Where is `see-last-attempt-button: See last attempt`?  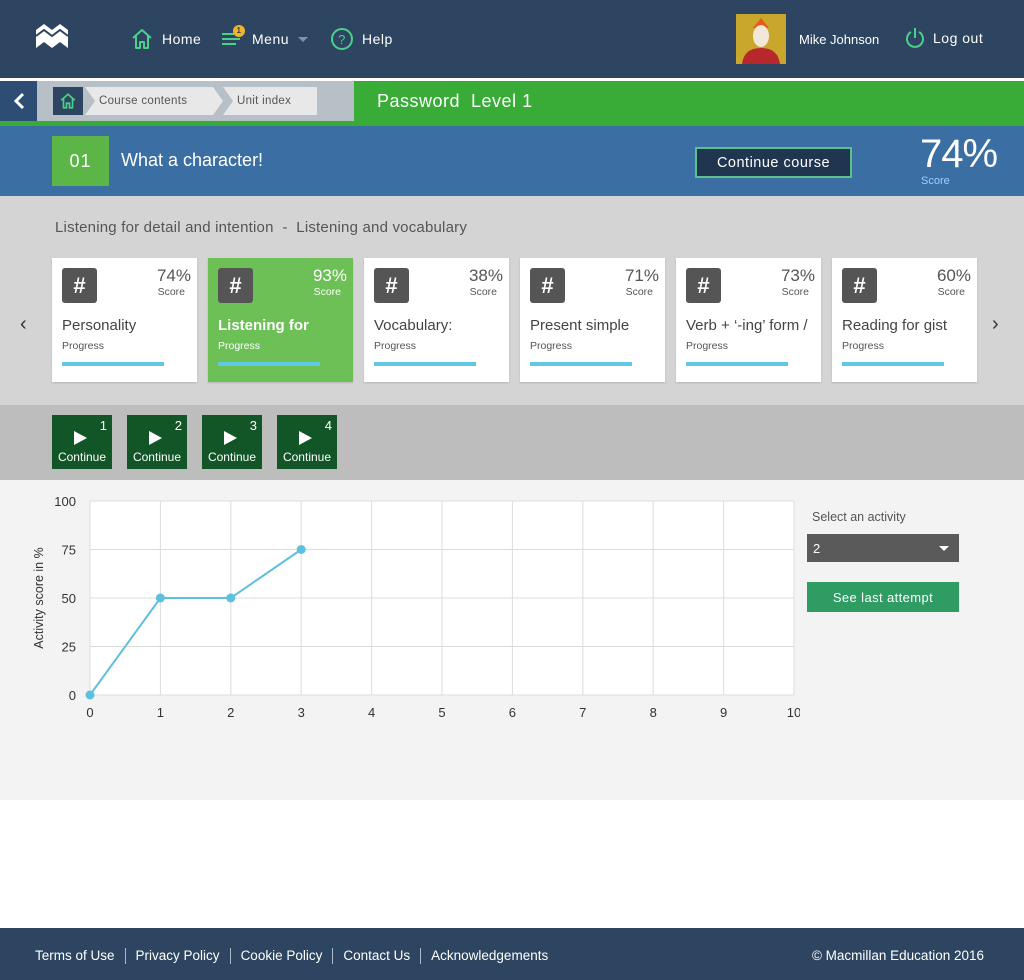
see-last-attempt-button: See last attempt is located at coordinates (883, 597).